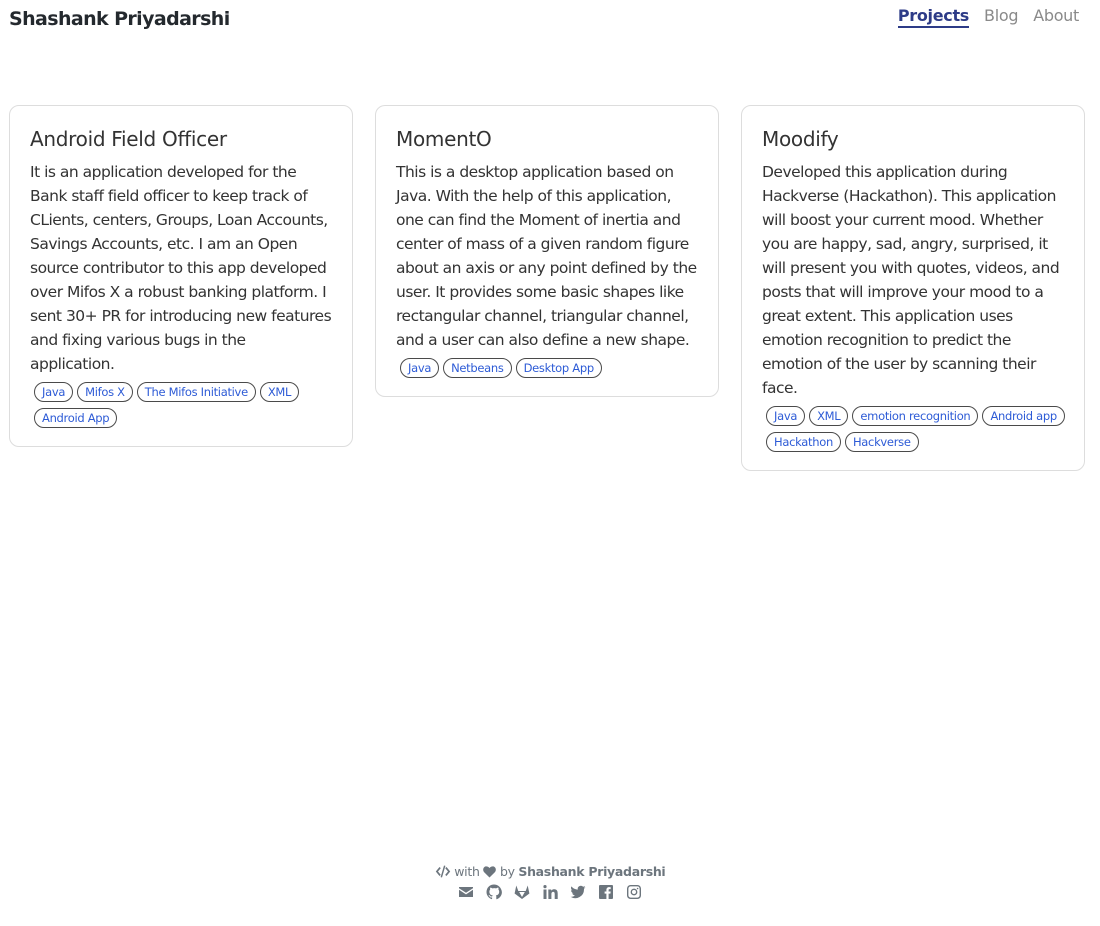  I want to click on tag: Mifos X, so click(105, 392).